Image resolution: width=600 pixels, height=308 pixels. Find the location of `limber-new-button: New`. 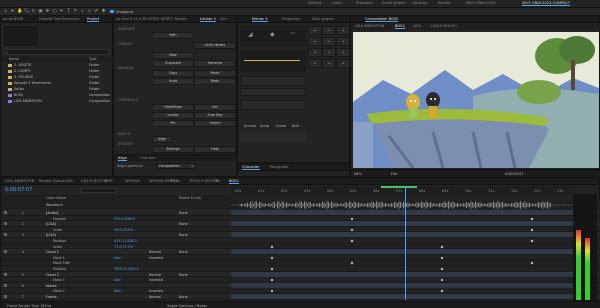

limber-new-button: New is located at coordinates (173, 55).